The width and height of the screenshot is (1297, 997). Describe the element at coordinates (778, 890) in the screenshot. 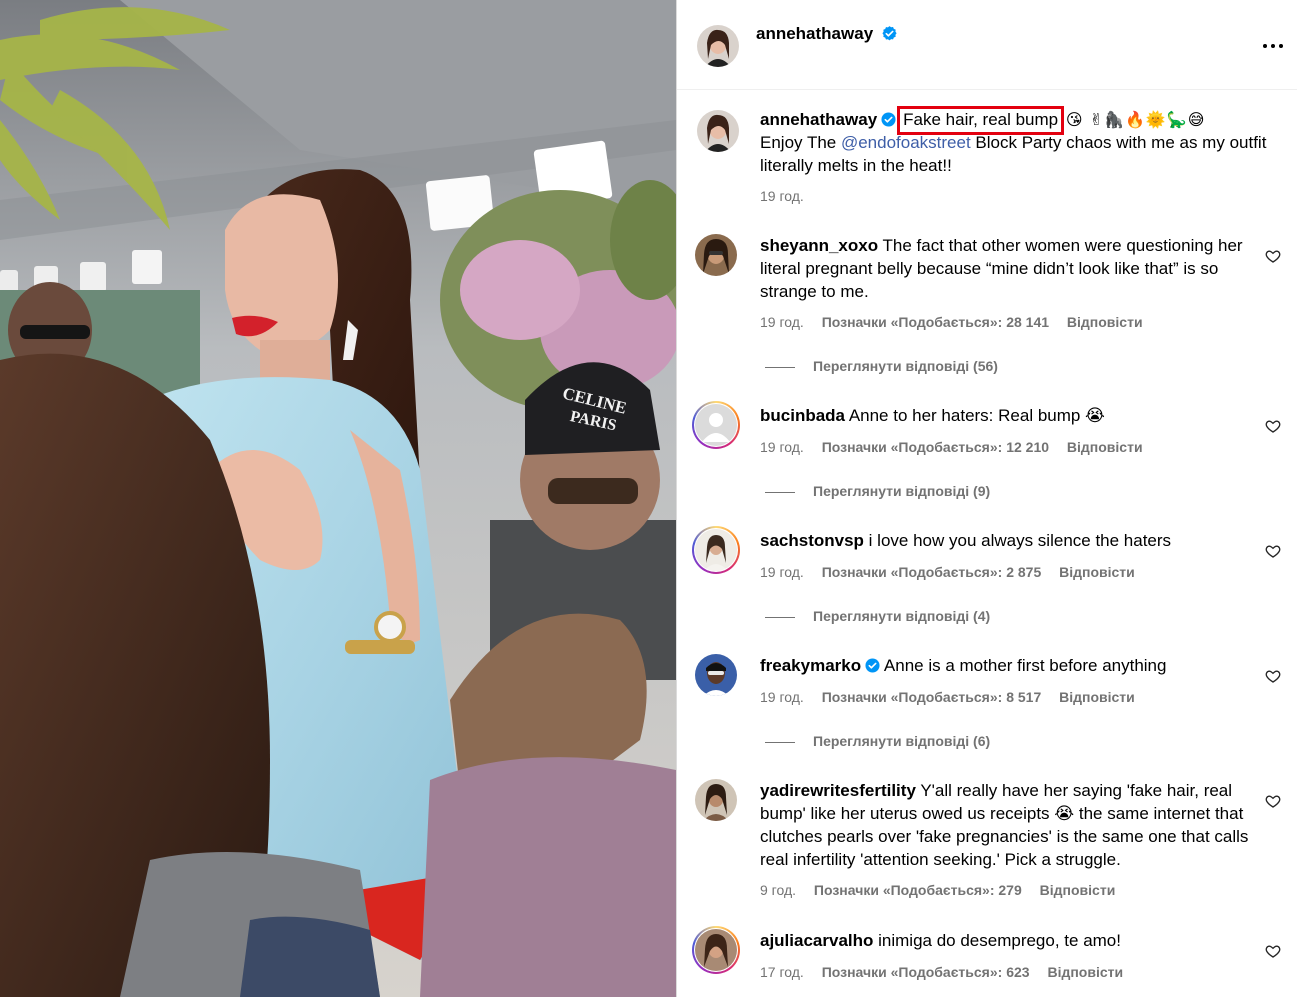

I see `comment-time: 9 год.` at that location.